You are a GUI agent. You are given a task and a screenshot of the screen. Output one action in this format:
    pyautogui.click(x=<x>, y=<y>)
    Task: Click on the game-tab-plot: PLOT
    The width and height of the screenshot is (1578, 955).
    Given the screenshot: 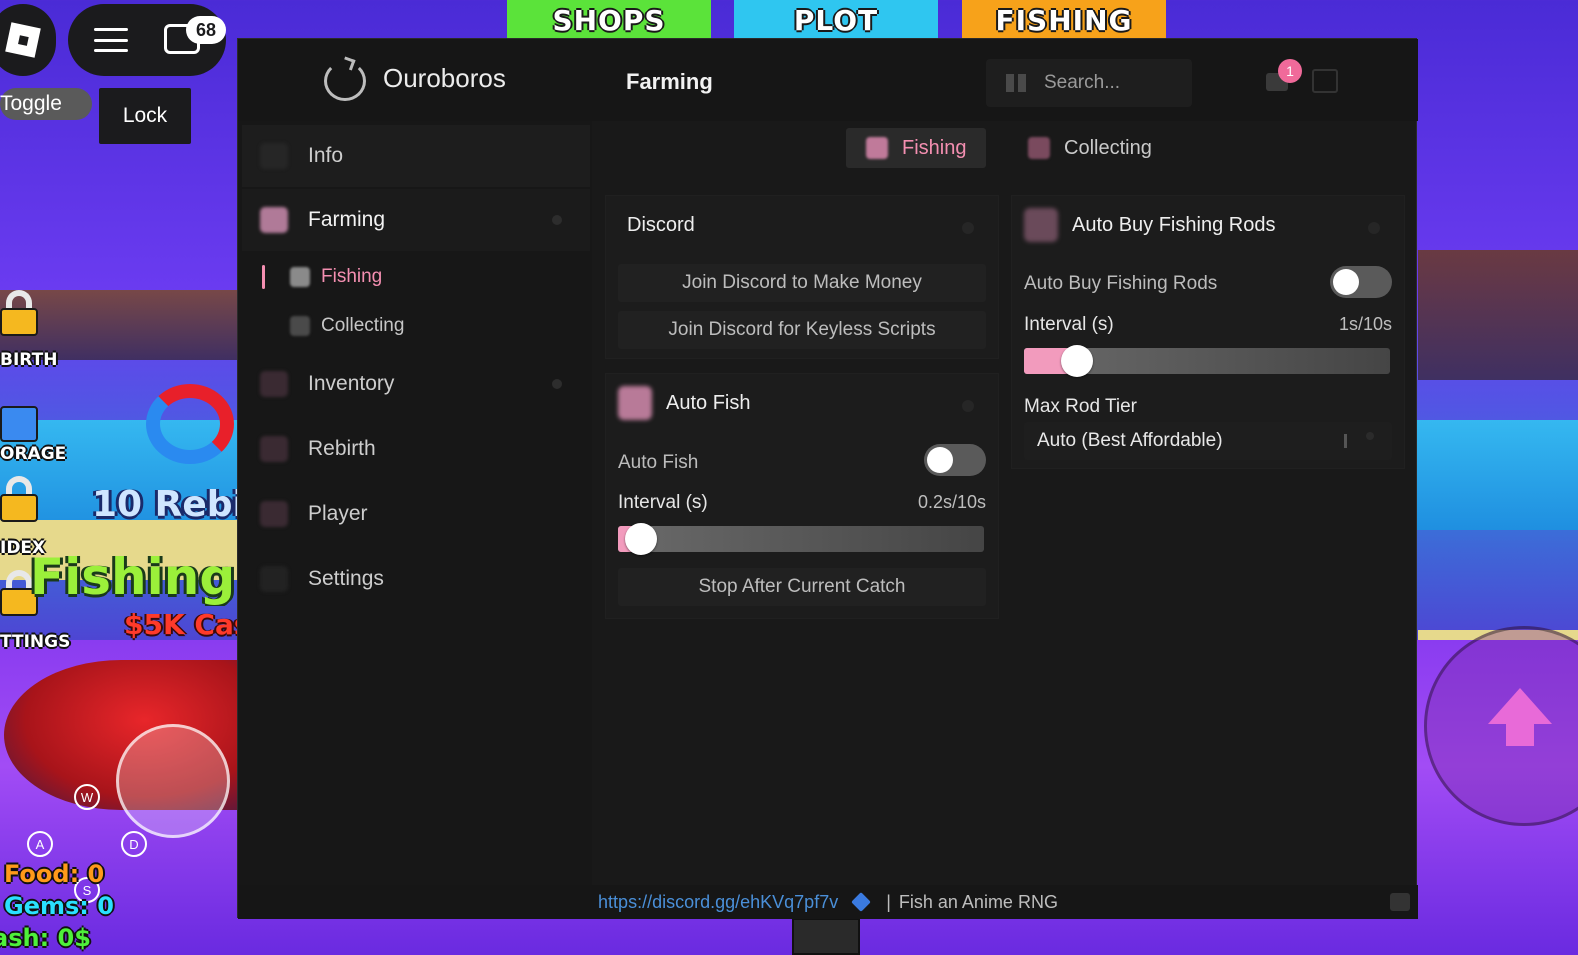 What is the action you would take?
    pyautogui.click(x=836, y=20)
    